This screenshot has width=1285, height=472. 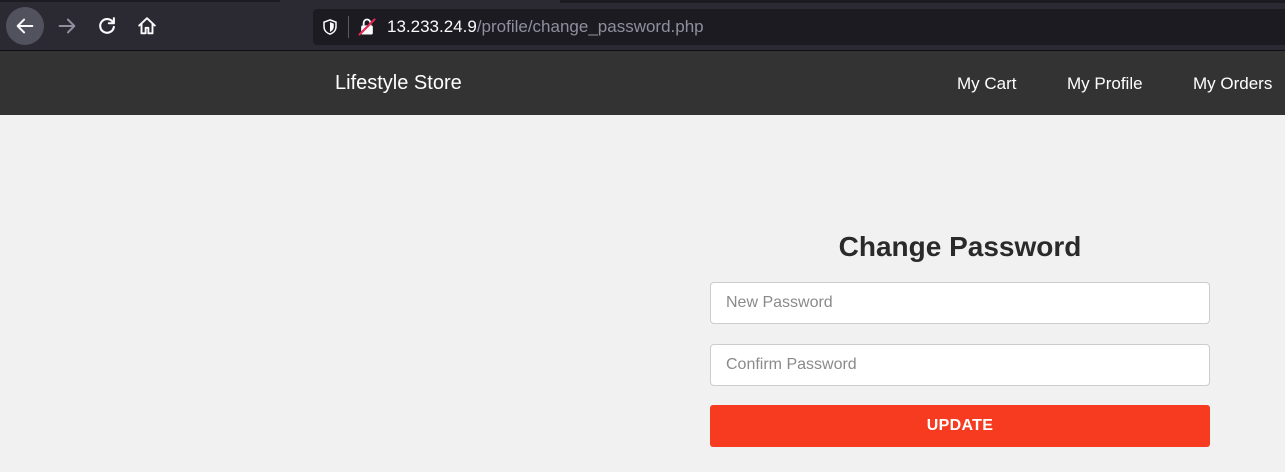 I want to click on nav-link-my-profile: My Profile, so click(x=1105, y=84).